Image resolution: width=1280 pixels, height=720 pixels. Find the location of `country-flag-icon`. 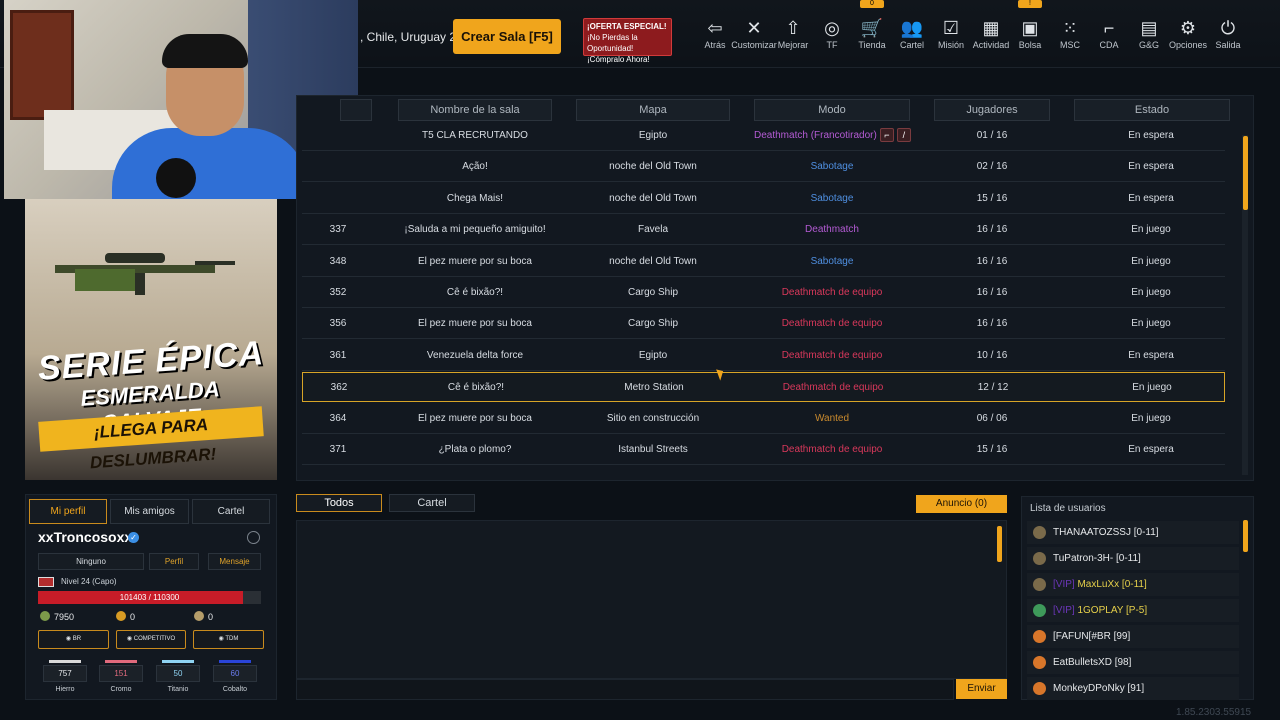

country-flag-icon is located at coordinates (46, 582).